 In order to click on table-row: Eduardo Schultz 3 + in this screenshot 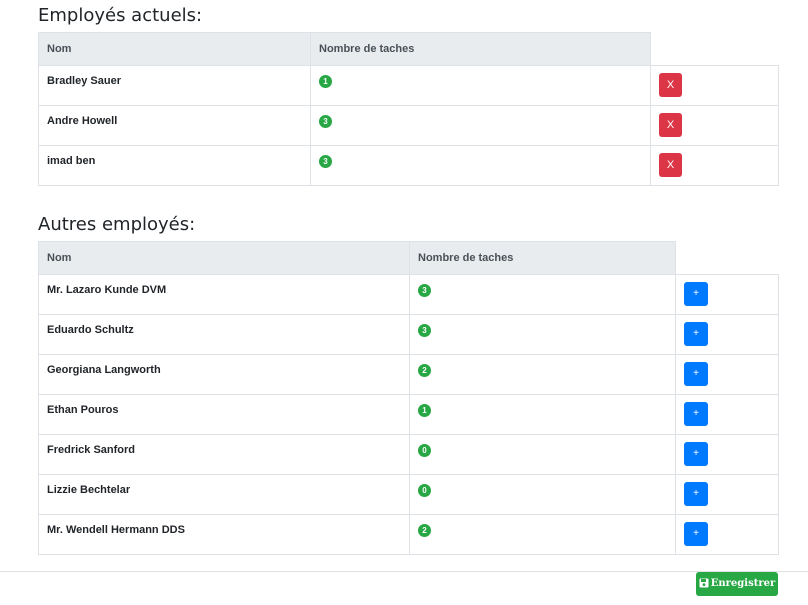, I will do `click(408, 334)`.